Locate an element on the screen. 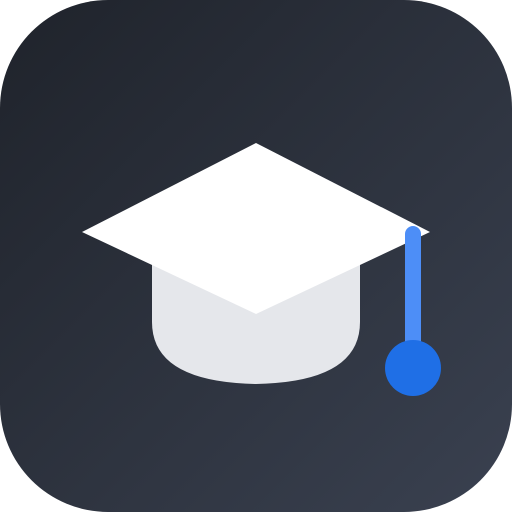 Image resolution: width=512 pixels, height=512 pixels. tassel-knot is located at coordinates (413, 368).